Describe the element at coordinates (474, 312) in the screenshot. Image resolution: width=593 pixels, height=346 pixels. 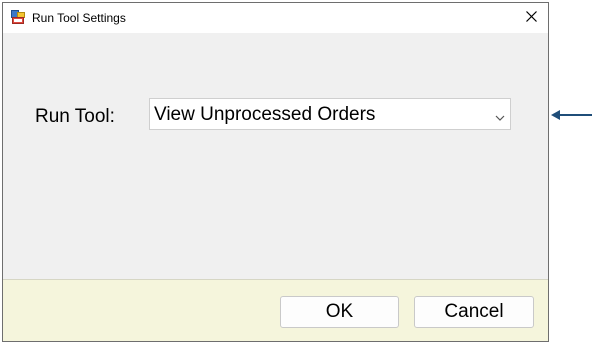
I see `cancel-button: Cancel` at that location.